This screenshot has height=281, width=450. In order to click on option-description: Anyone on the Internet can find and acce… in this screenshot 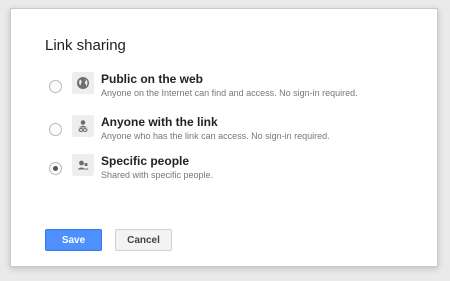, I will do `click(229, 93)`.